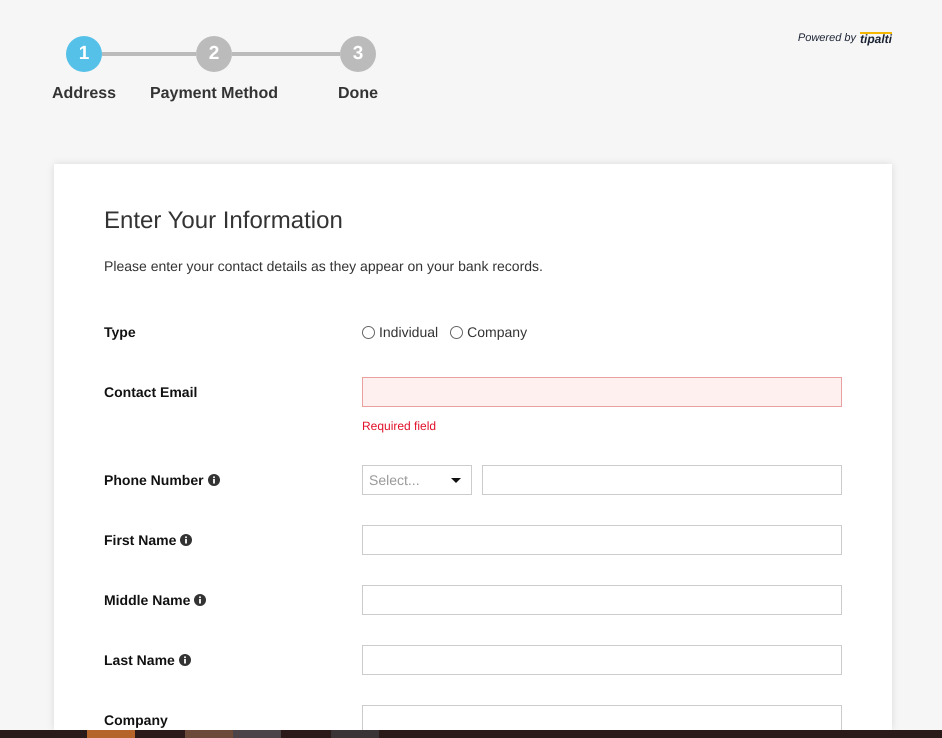 The height and width of the screenshot is (738, 942). What do you see at coordinates (876, 38) in the screenshot?
I see `brand-logo: tipalti` at bounding box center [876, 38].